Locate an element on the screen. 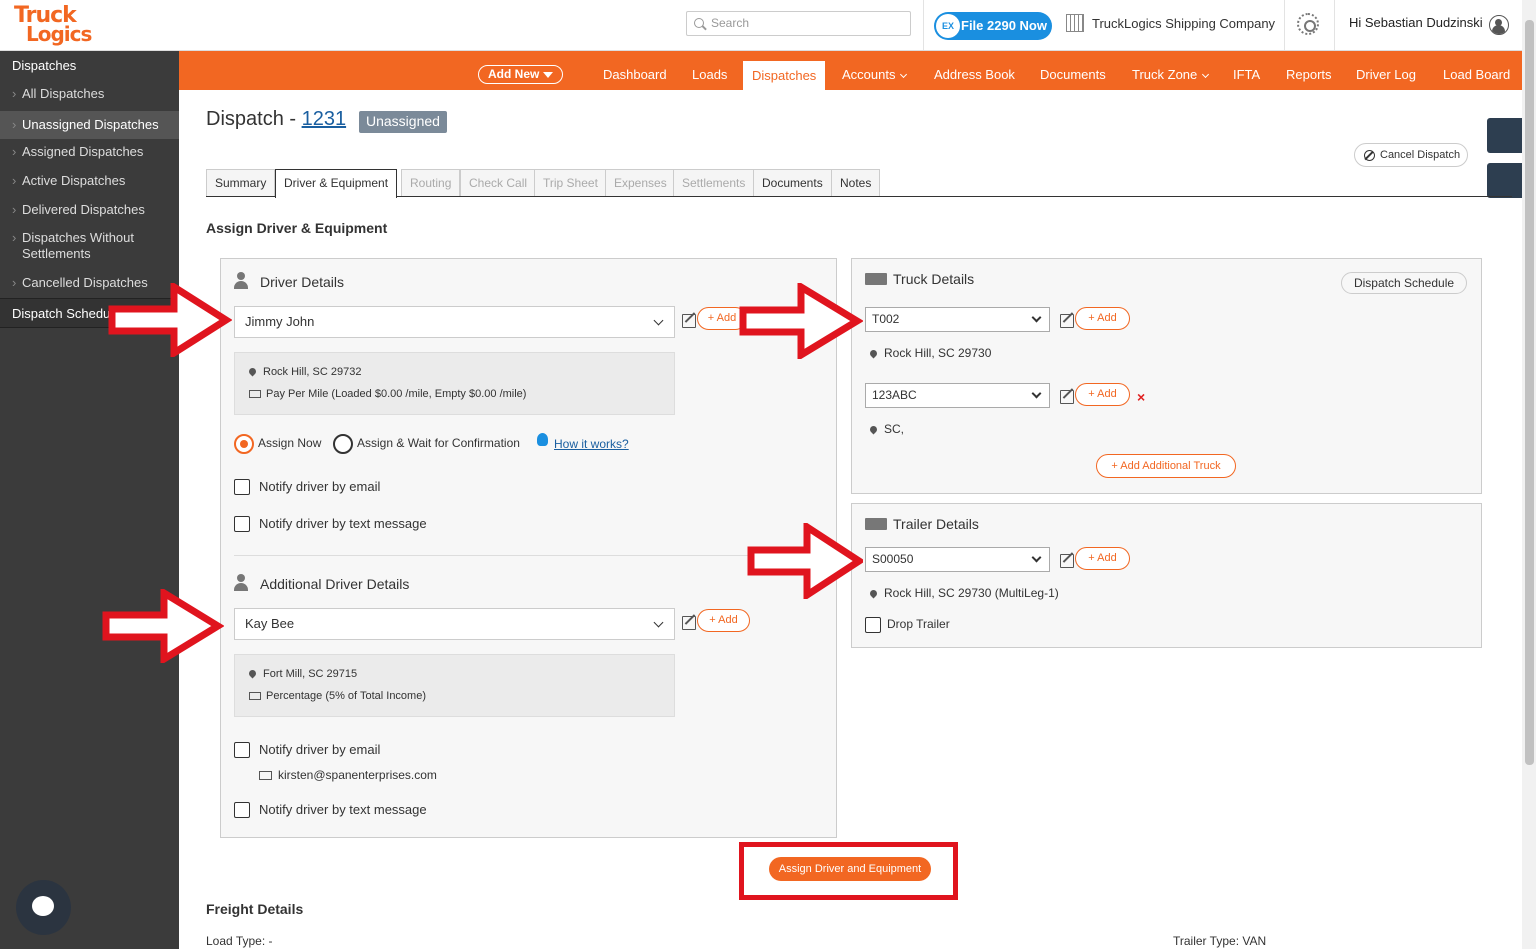 This screenshot has width=1536, height=949. add-truck-button: + Add is located at coordinates (1102, 318).